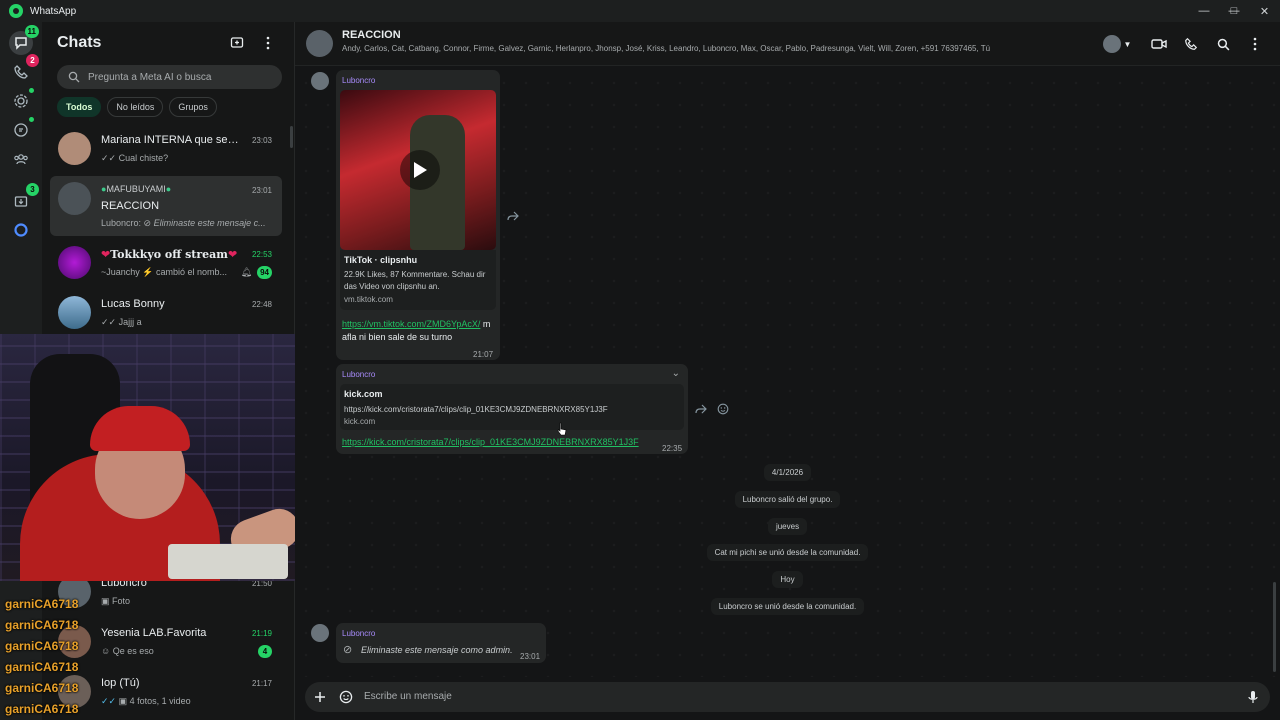  Describe the element at coordinates (166, 645) in the screenshot. I see `chat-item-yesenia: Yesenia LAB.Favorita 21:19 ☺ Qe es eso 4` at that location.